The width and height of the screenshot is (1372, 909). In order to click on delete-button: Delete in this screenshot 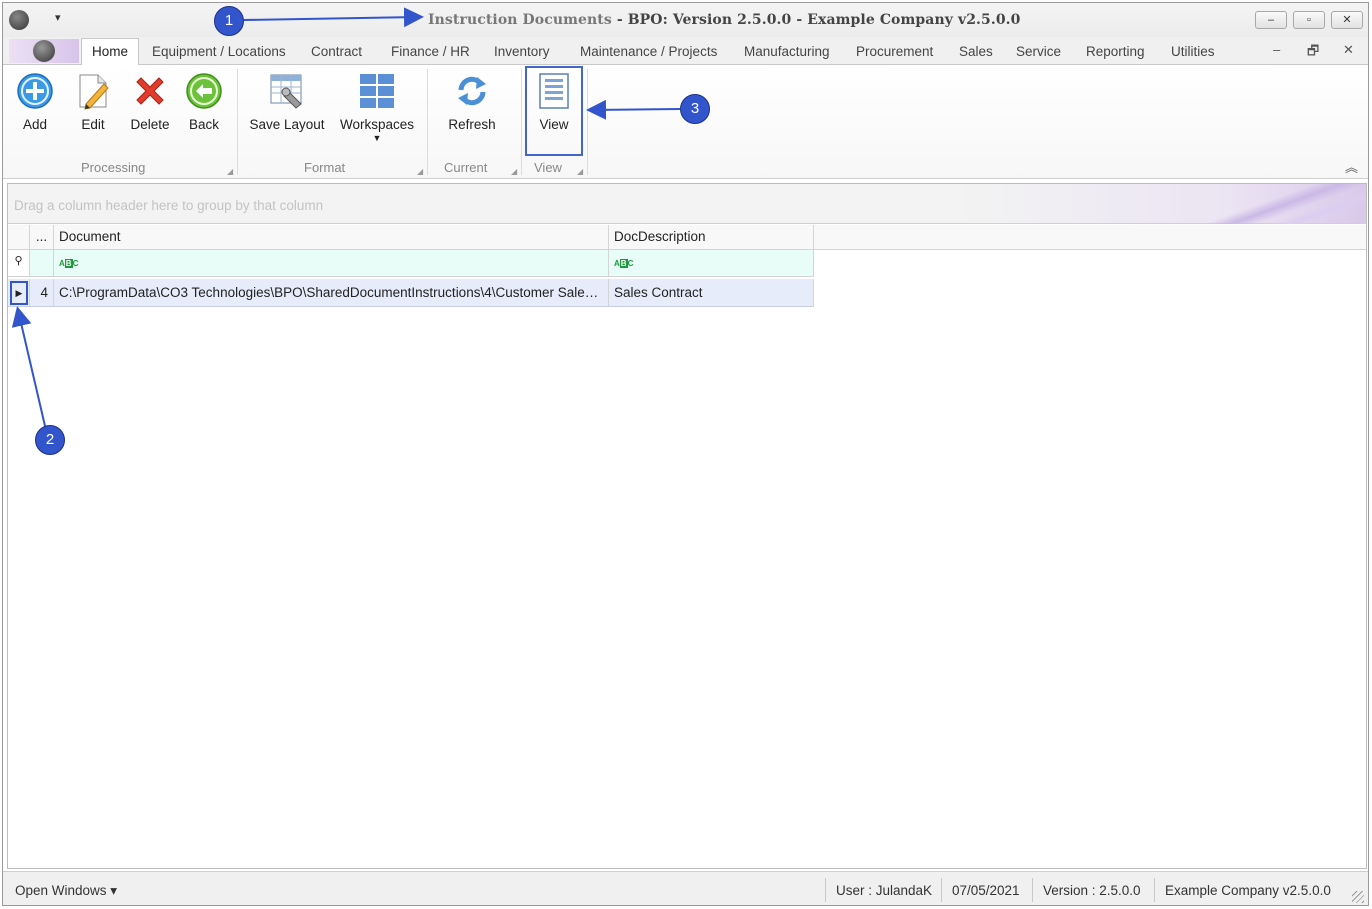, I will do `click(150, 101)`.